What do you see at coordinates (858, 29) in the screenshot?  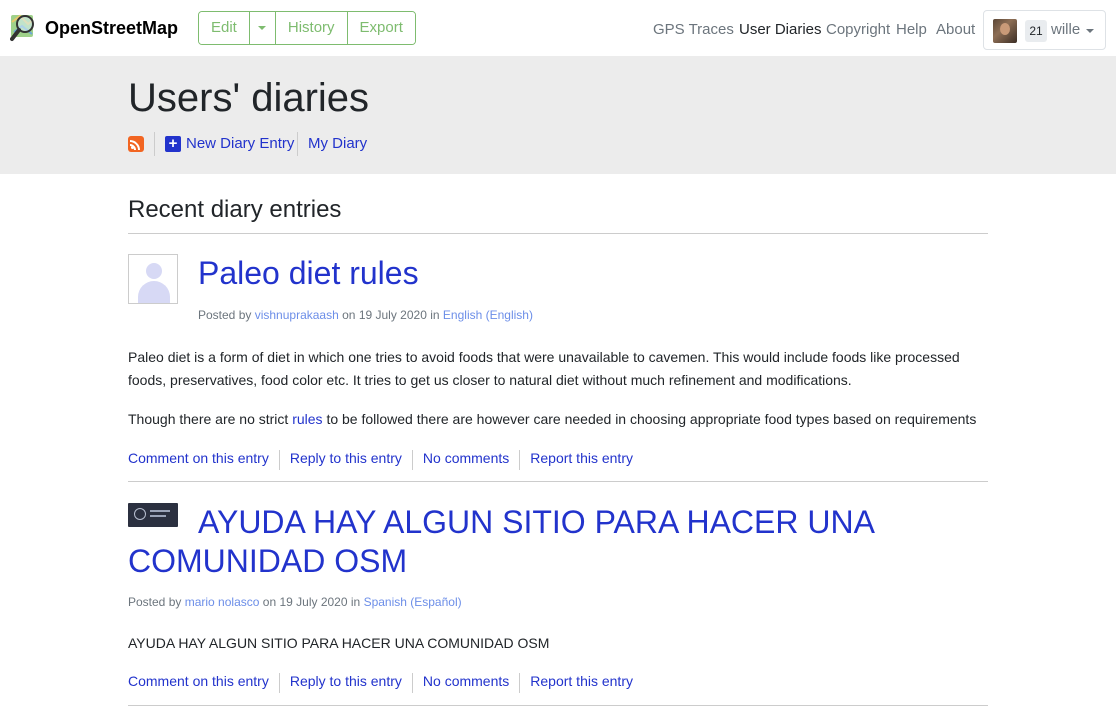 I see `nav-copyright: Copyright` at bounding box center [858, 29].